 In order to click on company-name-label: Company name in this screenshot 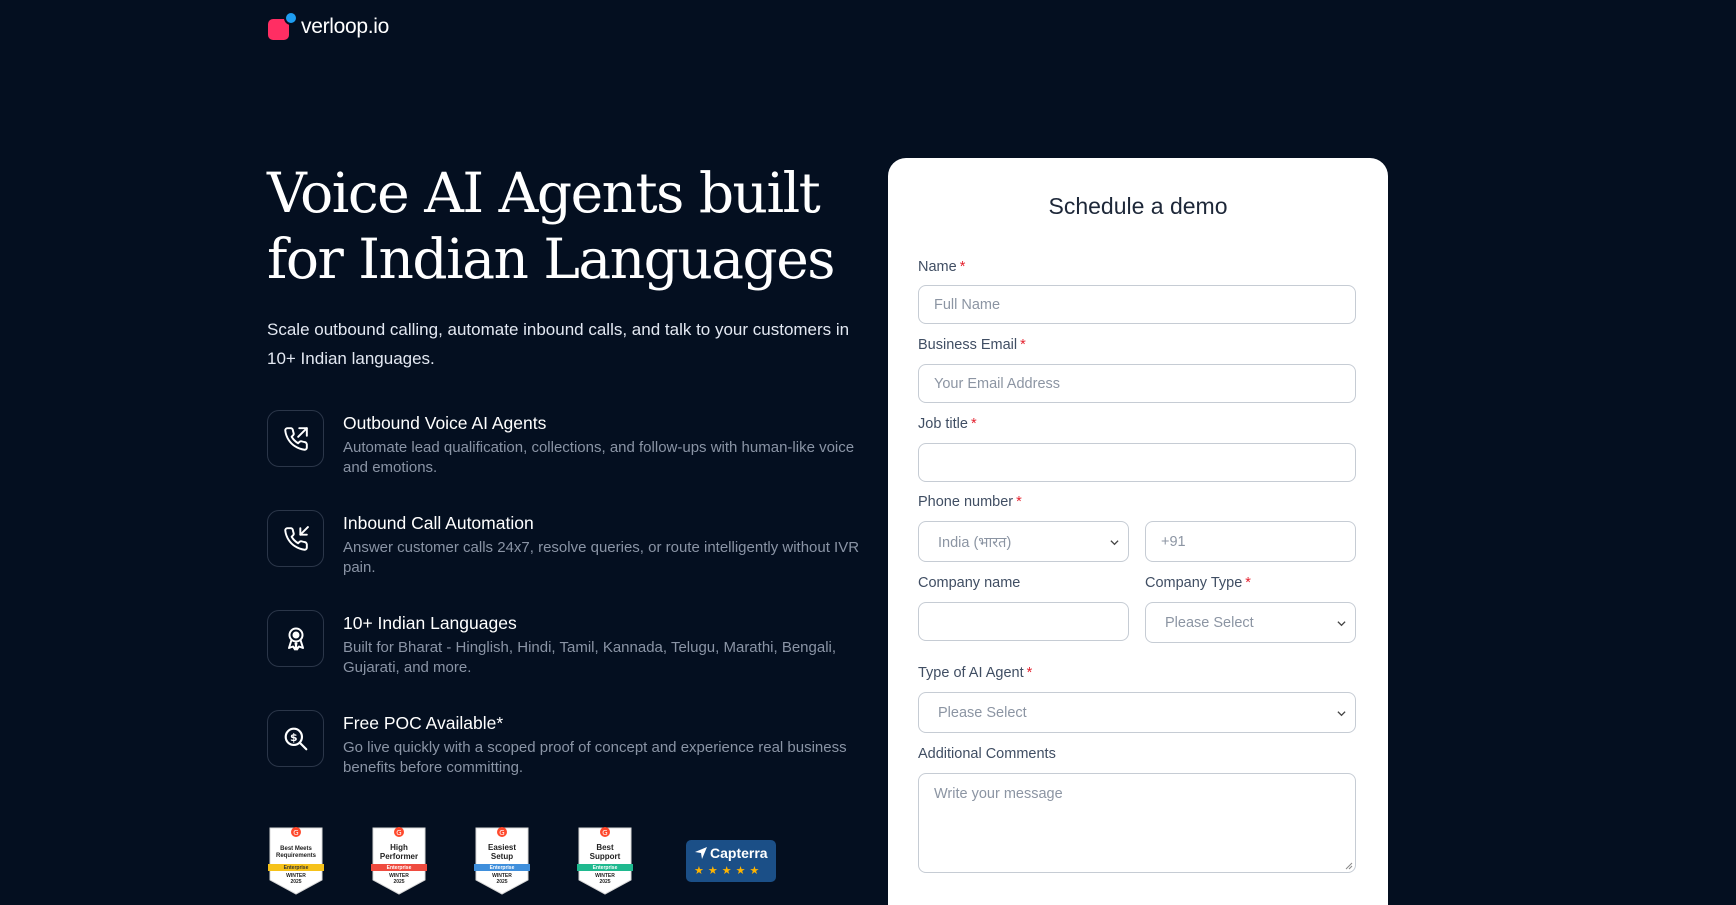, I will do `click(969, 583)`.